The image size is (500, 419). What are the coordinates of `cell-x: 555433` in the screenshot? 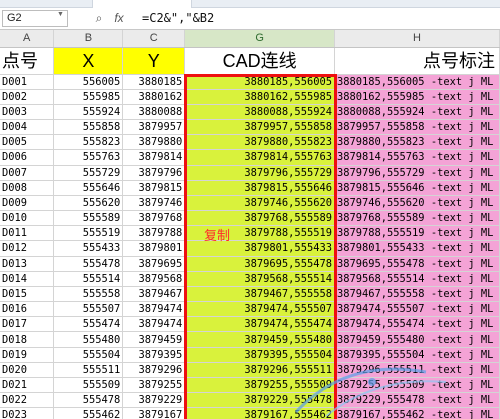 It's located at (88, 248).